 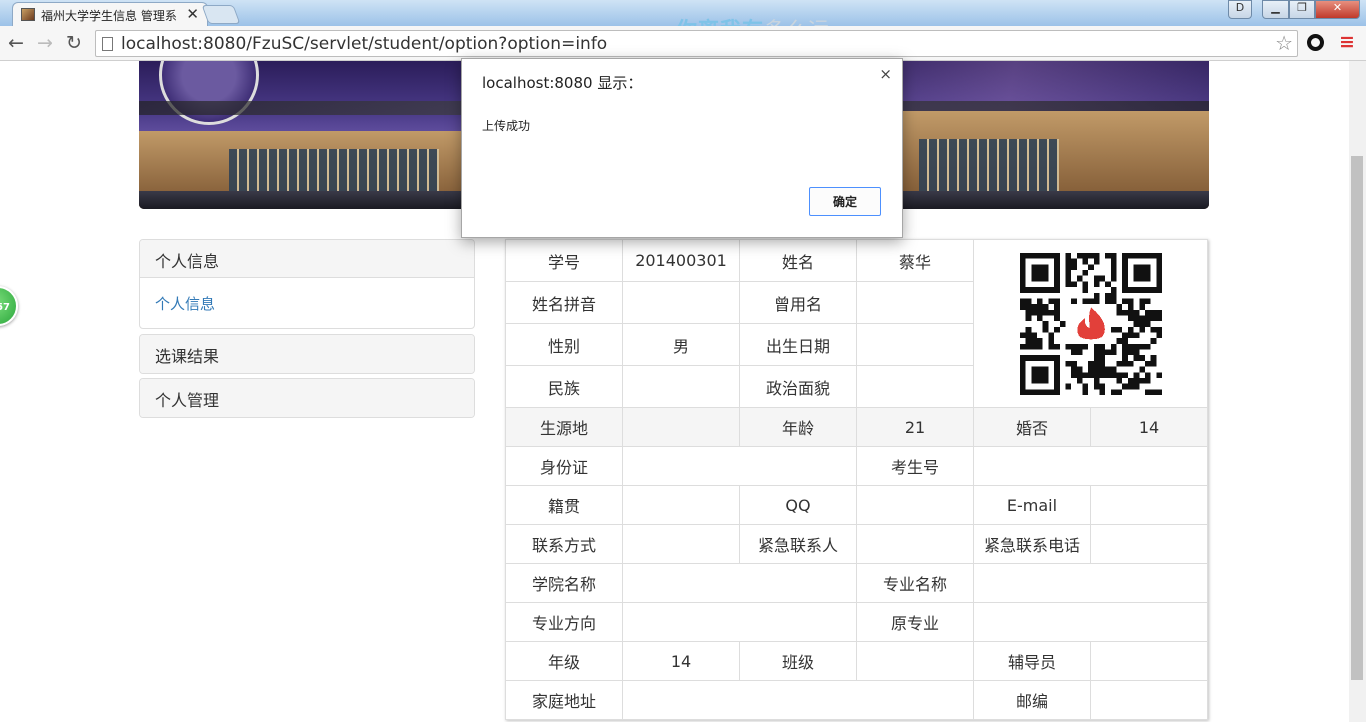 What do you see at coordinates (1032, 700) in the screenshot?
I see `label-postcode: 邮编` at bounding box center [1032, 700].